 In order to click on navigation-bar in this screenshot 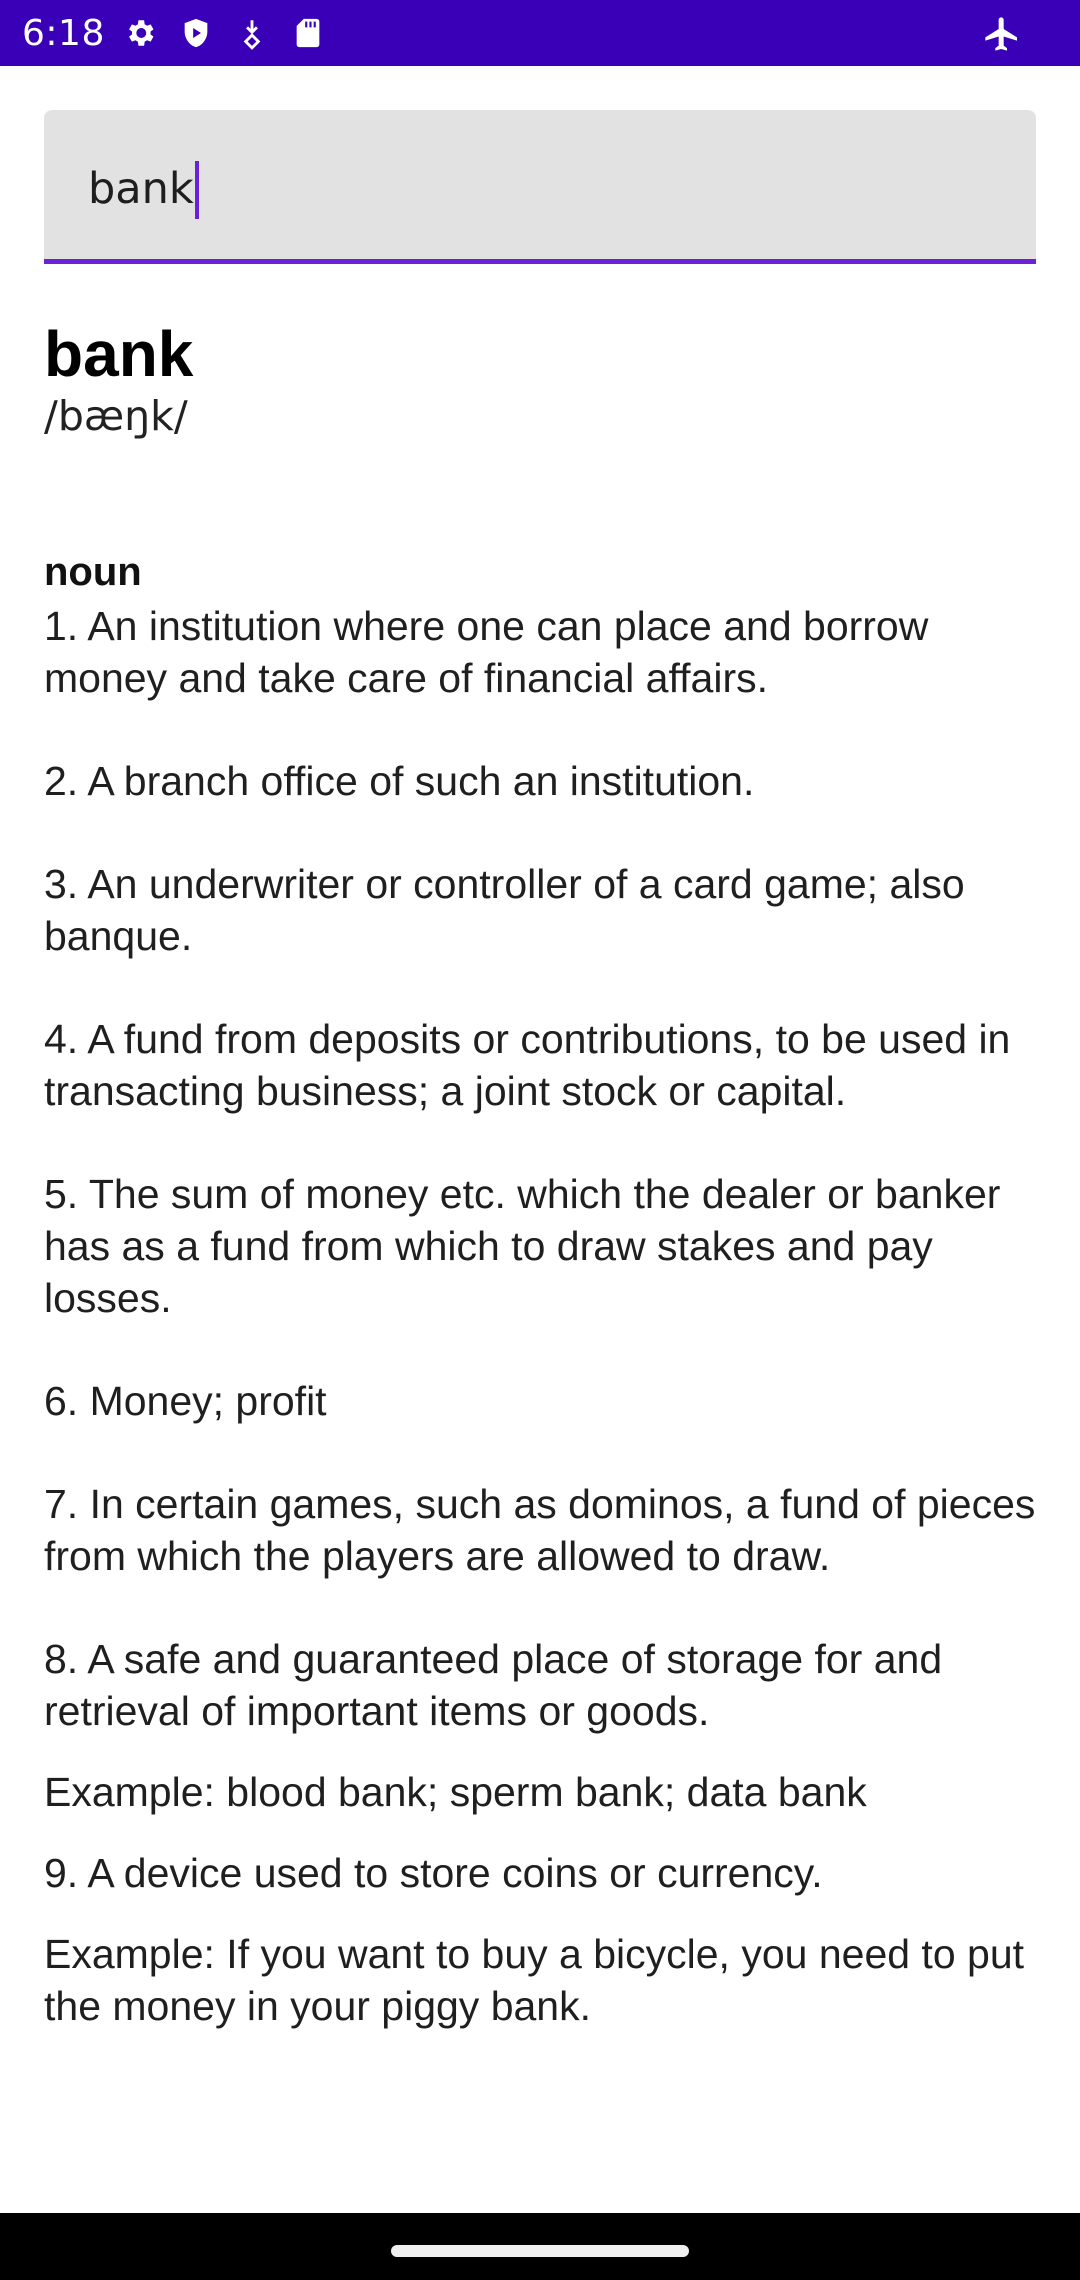, I will do `click(540, 2246)`.